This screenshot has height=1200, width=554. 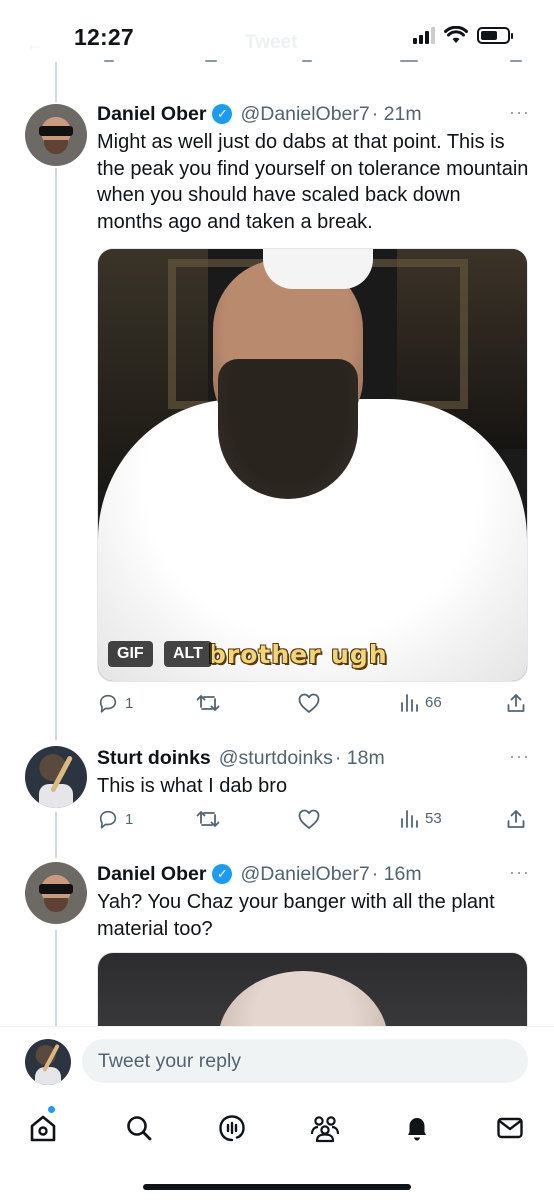 What do you see at coordinates (456, 34) in the screenshot?
I see `wifi-icon` at bounding box center [456, 34].